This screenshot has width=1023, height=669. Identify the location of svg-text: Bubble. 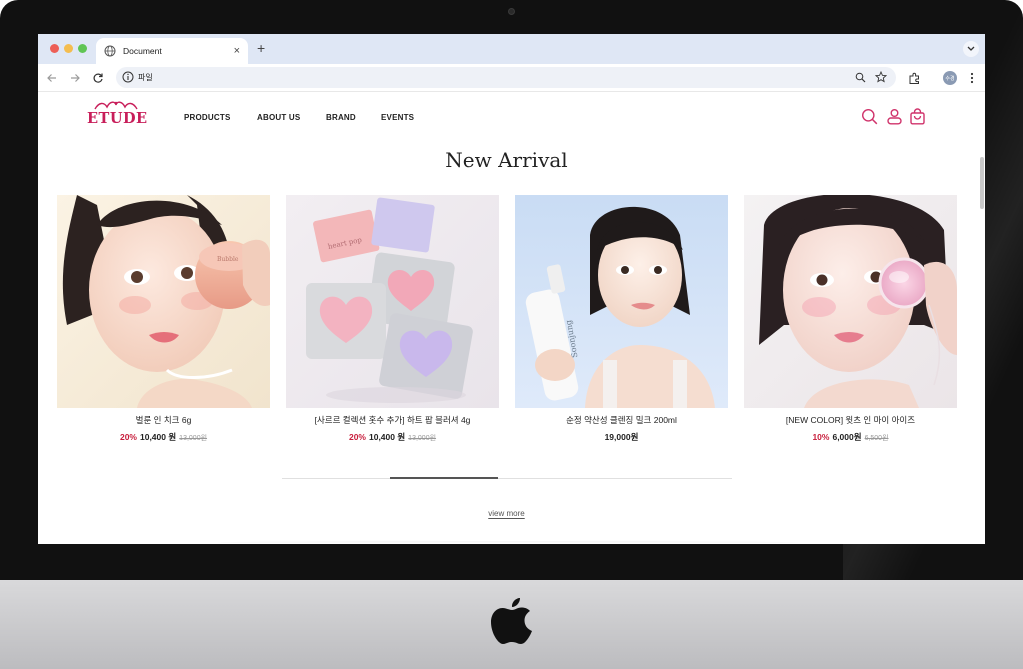
(228, 259).